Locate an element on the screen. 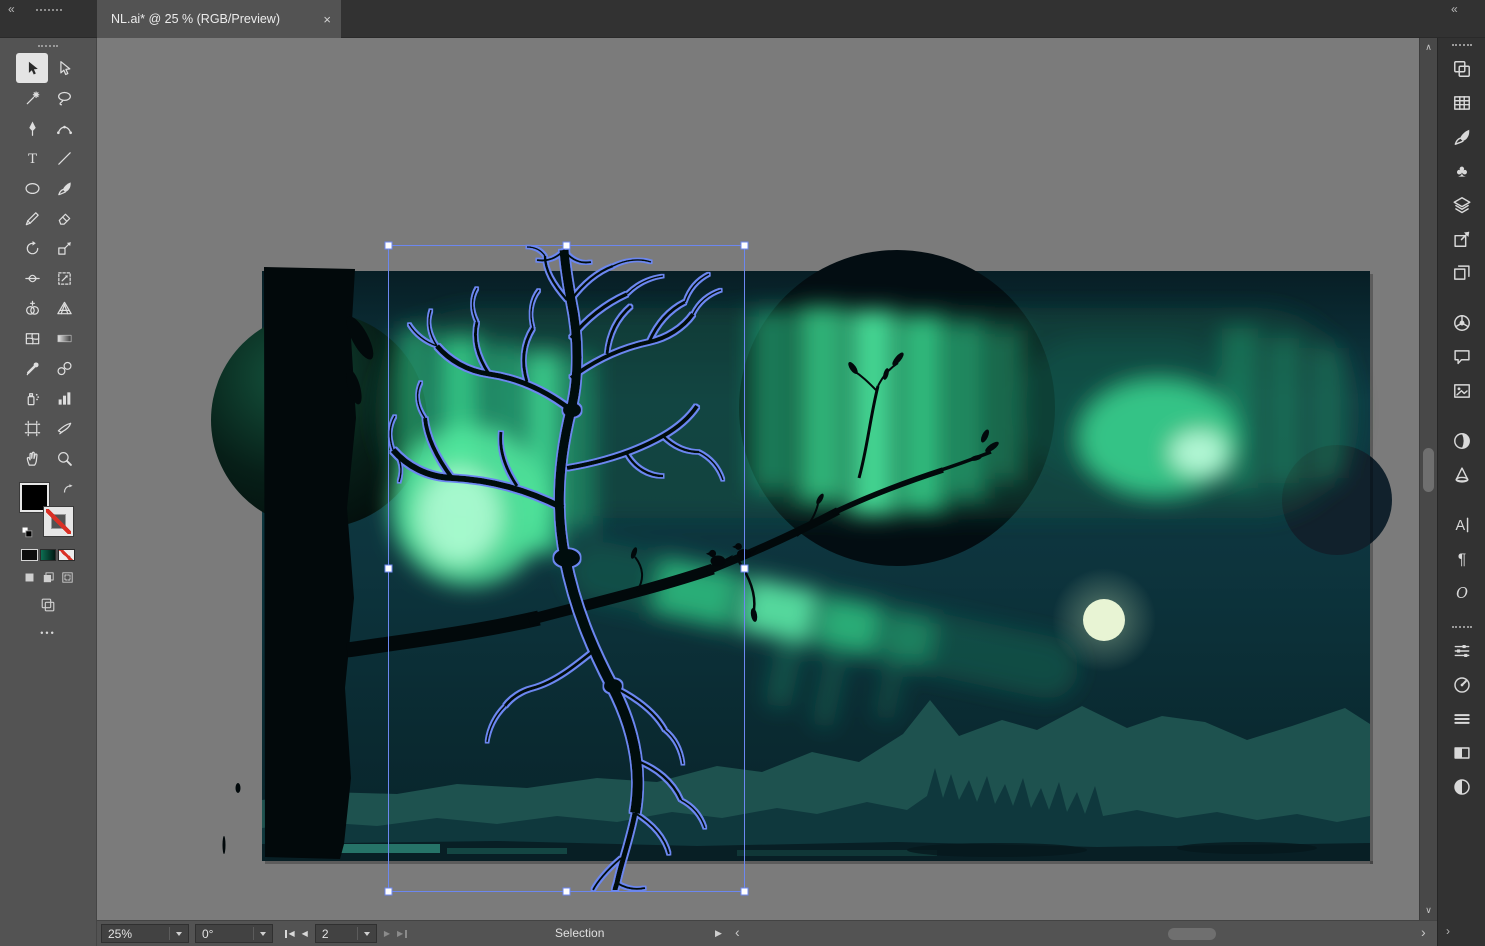 The height and width of the screenshot is (946, 1485). pencil-tool is located at coordinates (32, 218).